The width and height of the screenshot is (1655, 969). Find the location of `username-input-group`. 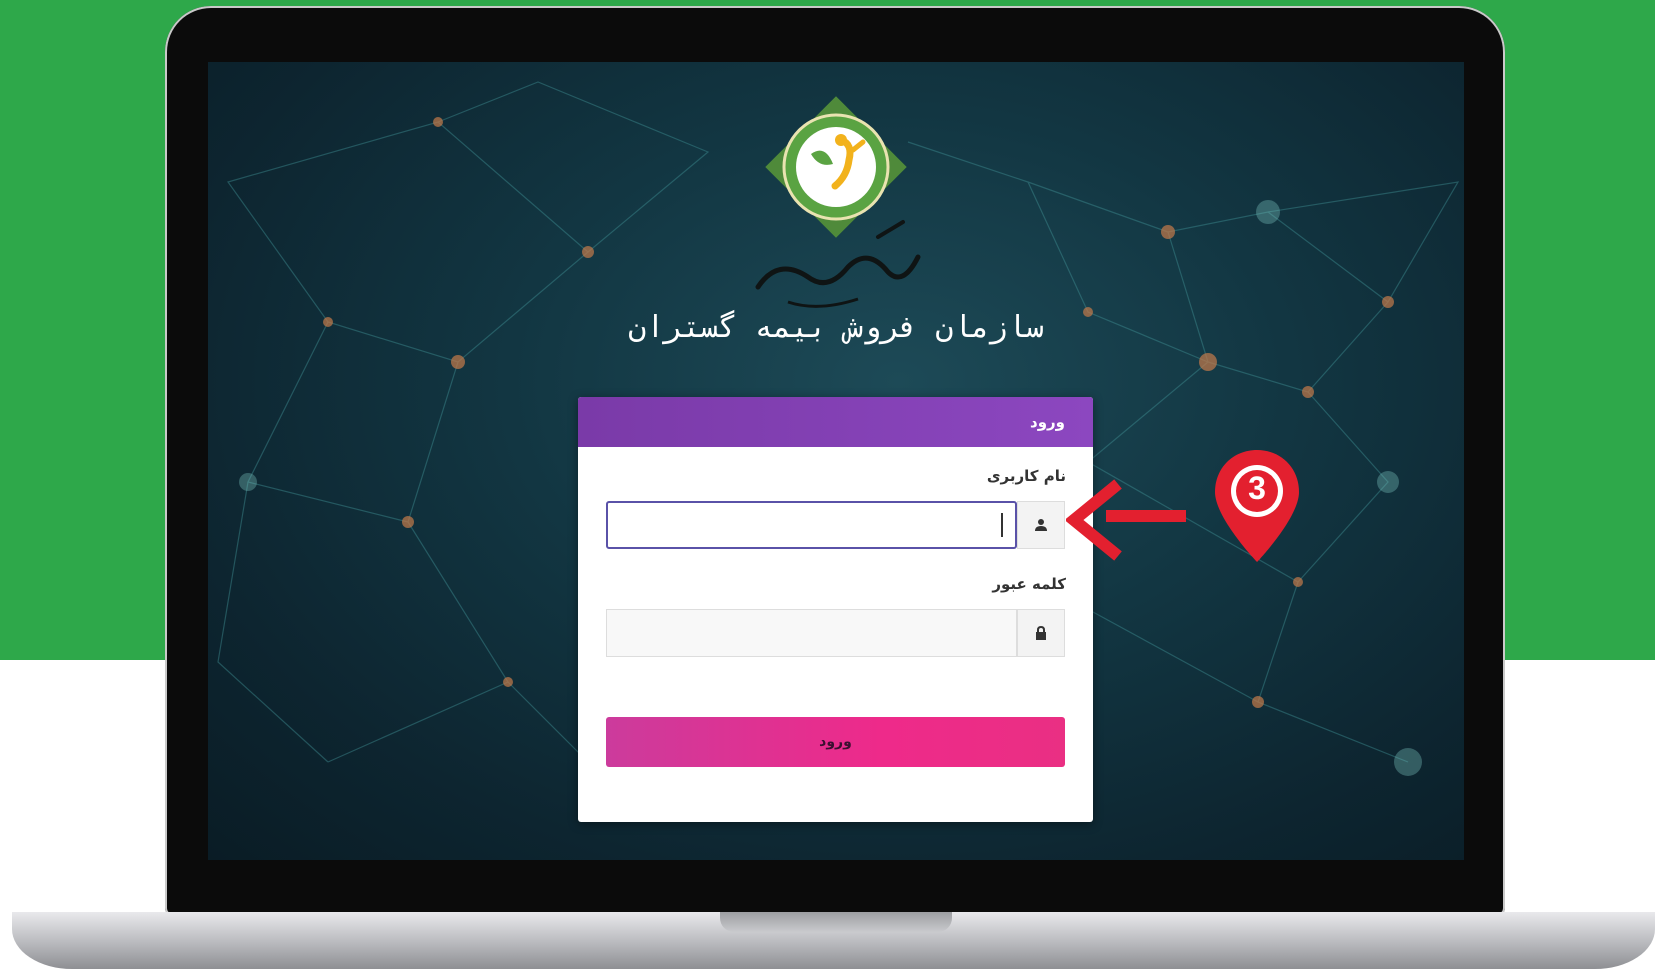

username-input-group is located at coordinates (835, 525).